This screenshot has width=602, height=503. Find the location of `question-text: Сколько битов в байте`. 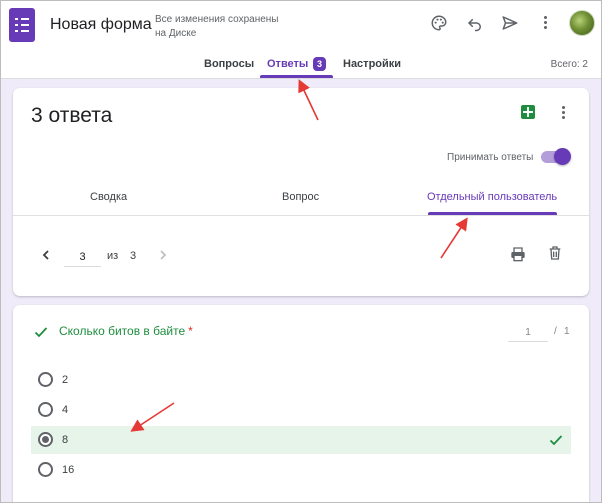

question-text: Сколько битов в байте is located at coordinates (122, 331).